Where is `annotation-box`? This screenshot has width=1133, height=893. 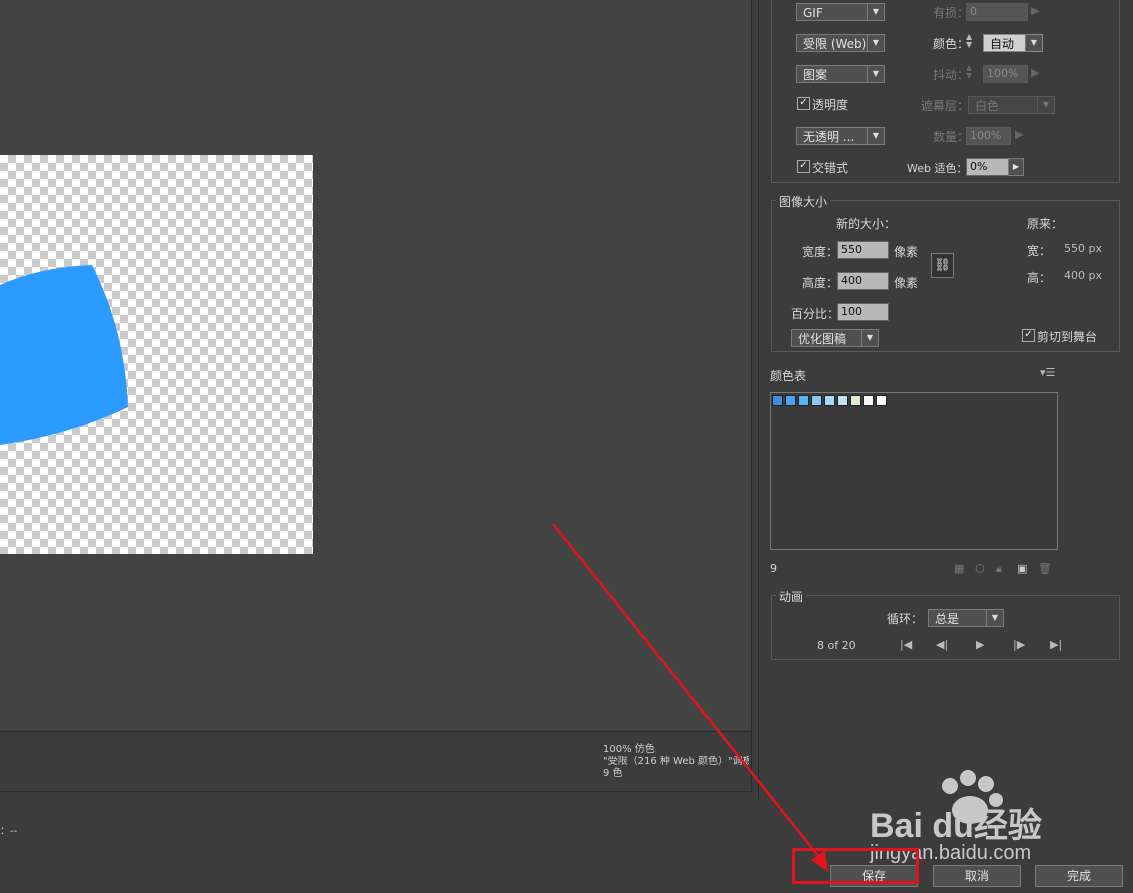
annotation-box is located at coordinates (855, 866).